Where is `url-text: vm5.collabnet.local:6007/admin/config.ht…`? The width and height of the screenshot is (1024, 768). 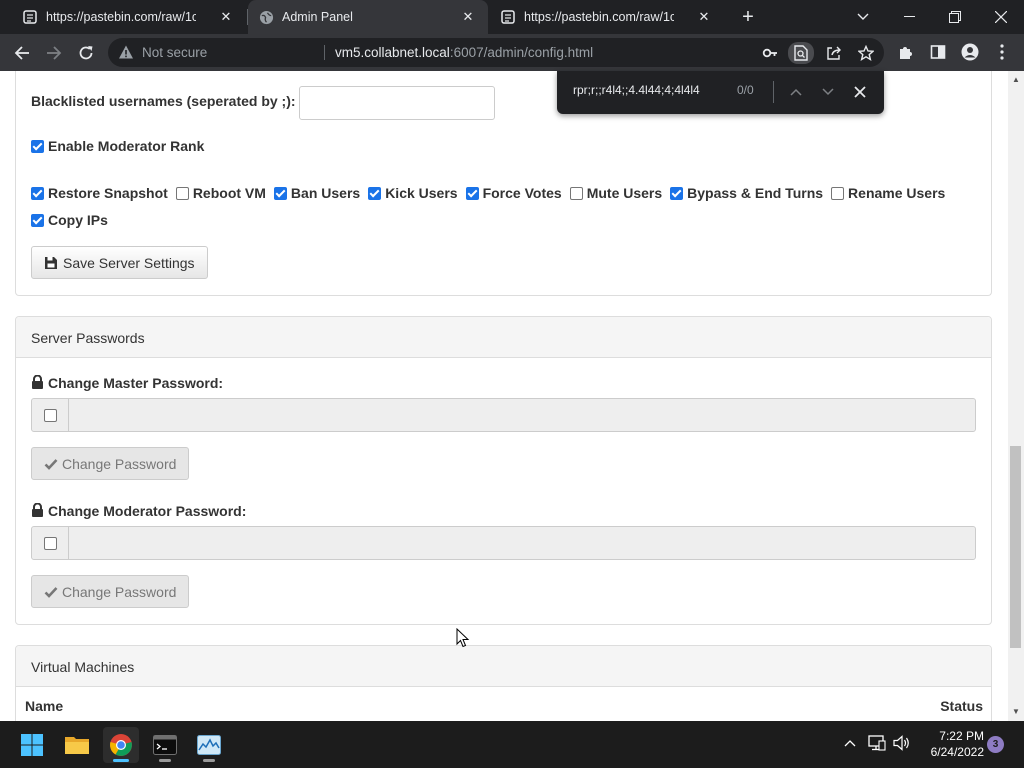
url-text: vm5.collabnet.local:6007/admin/config.ht… is located at coordinates (464, 52).